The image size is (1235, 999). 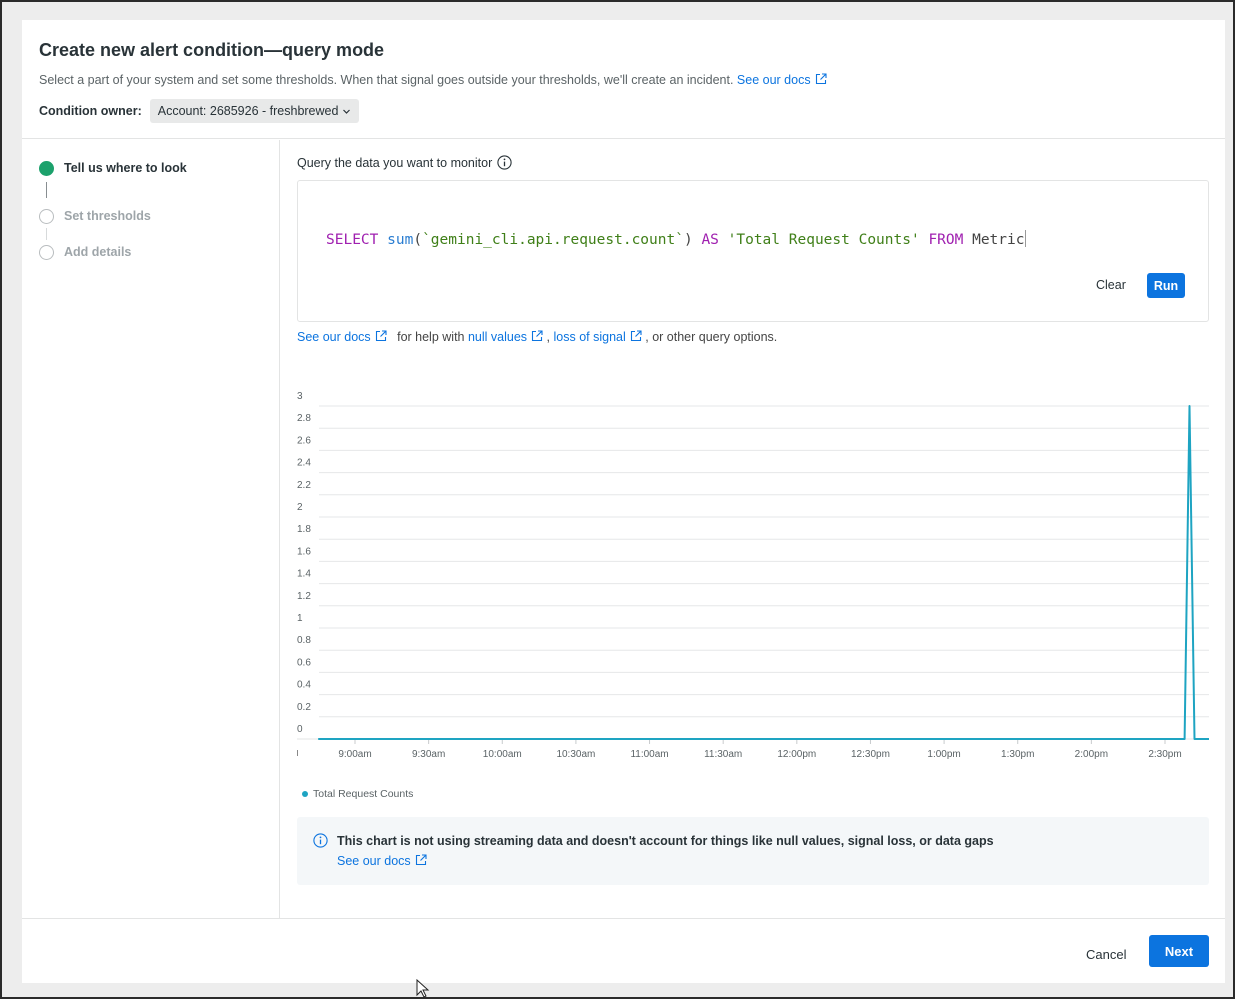 I want to click on null-values-link-label: null values, so click(x=497, y=337).